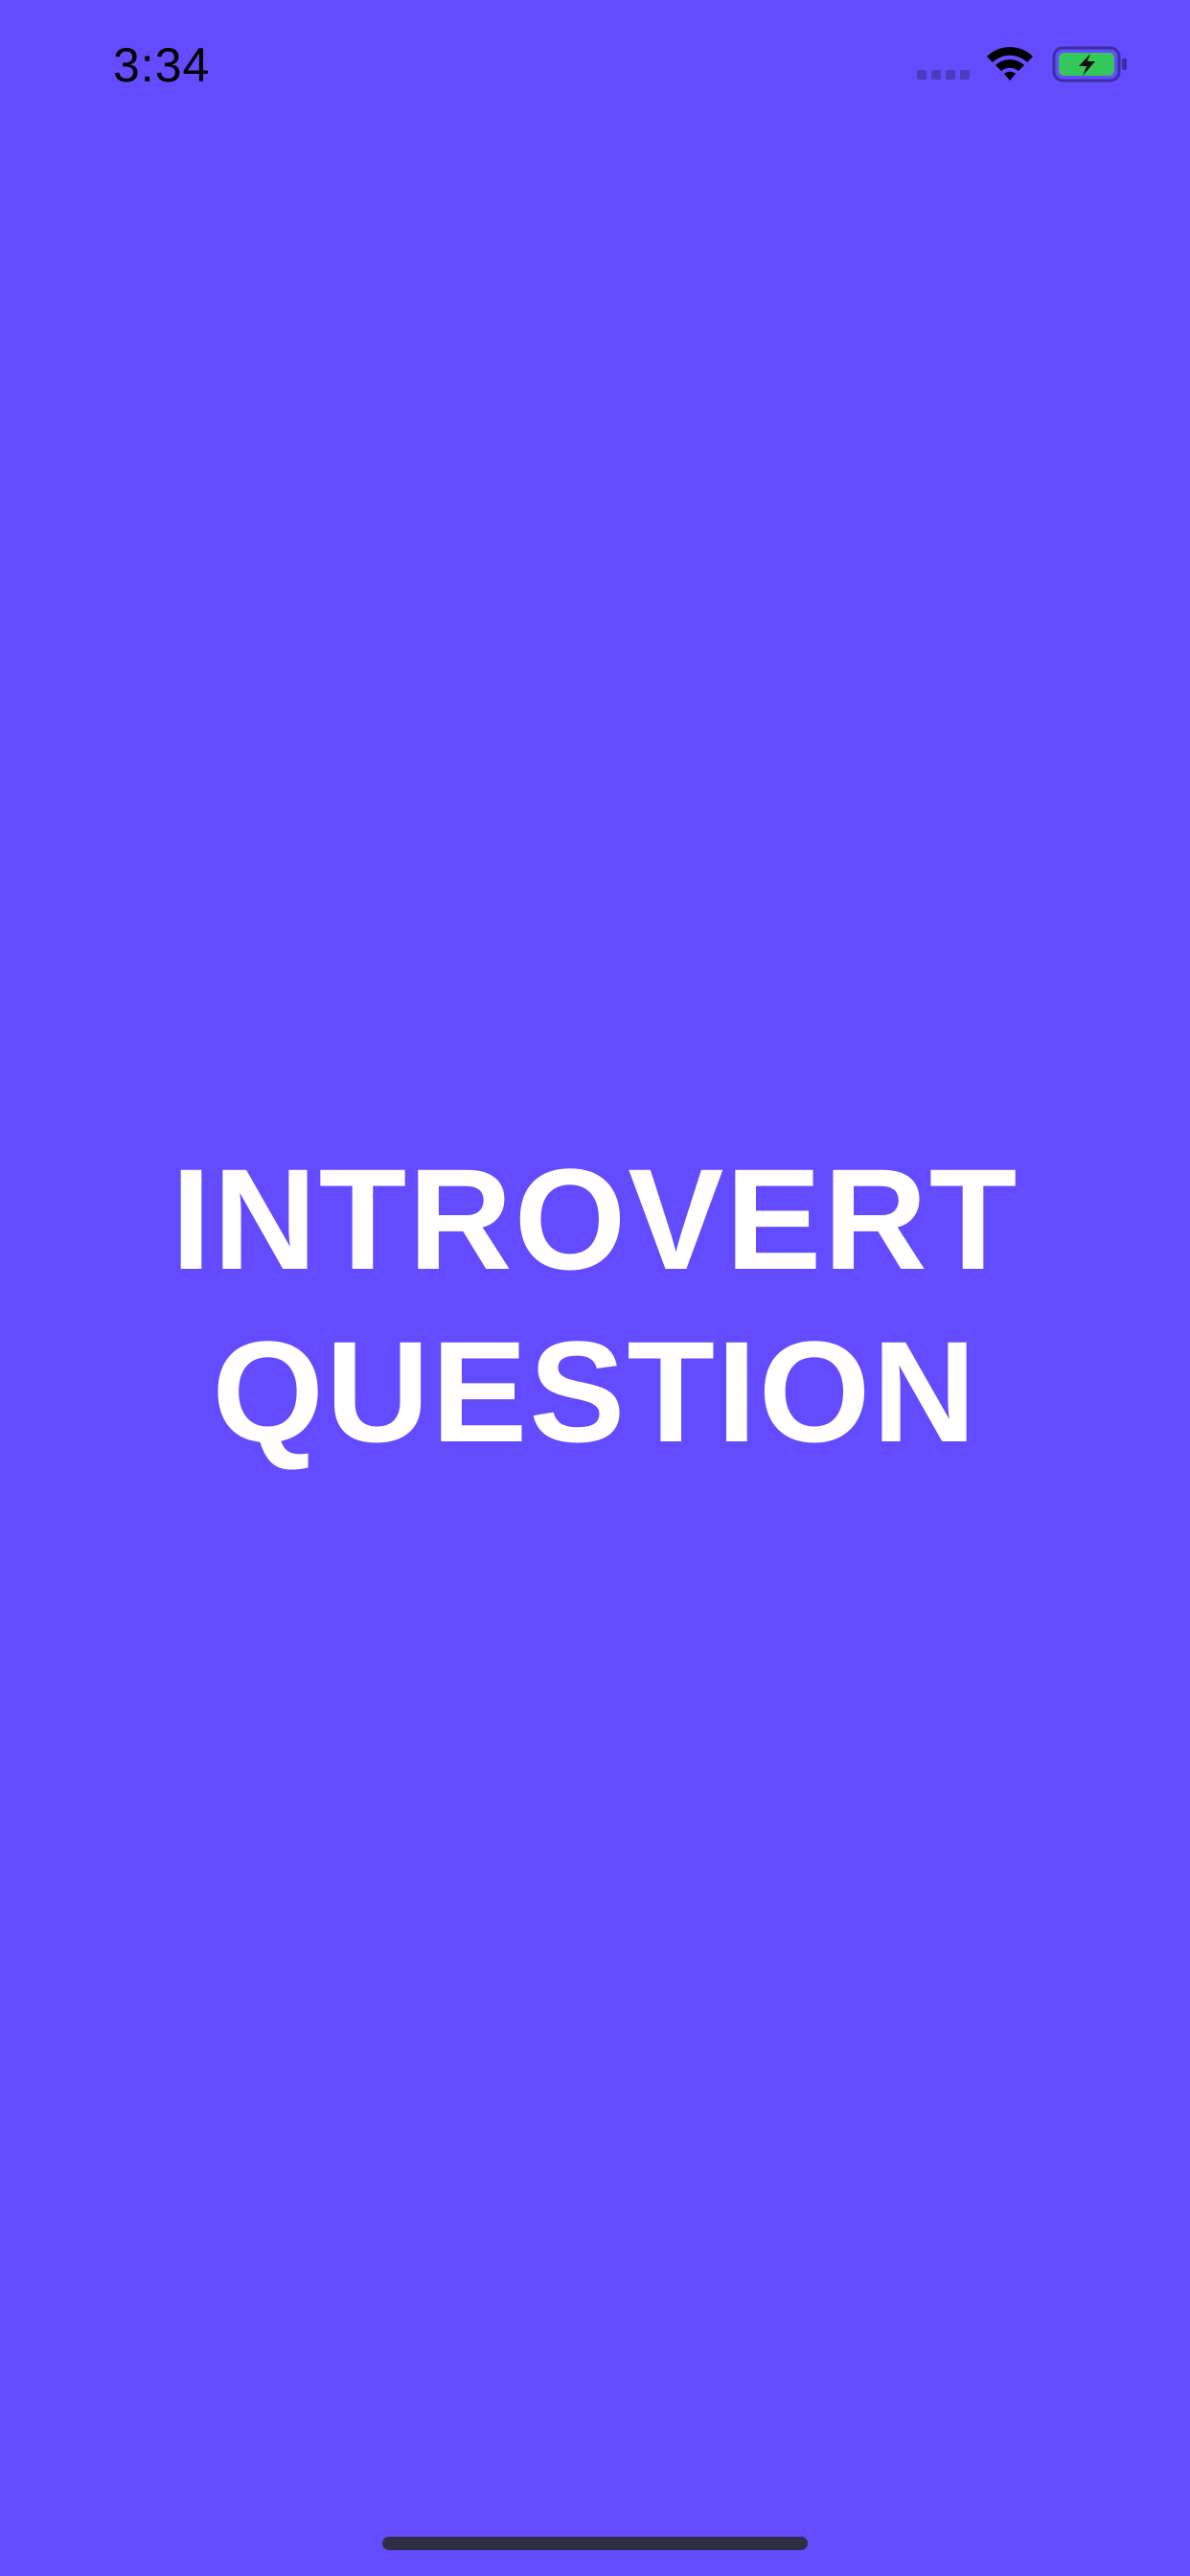  I want to click on wifi-icon, so click(1010, 63).